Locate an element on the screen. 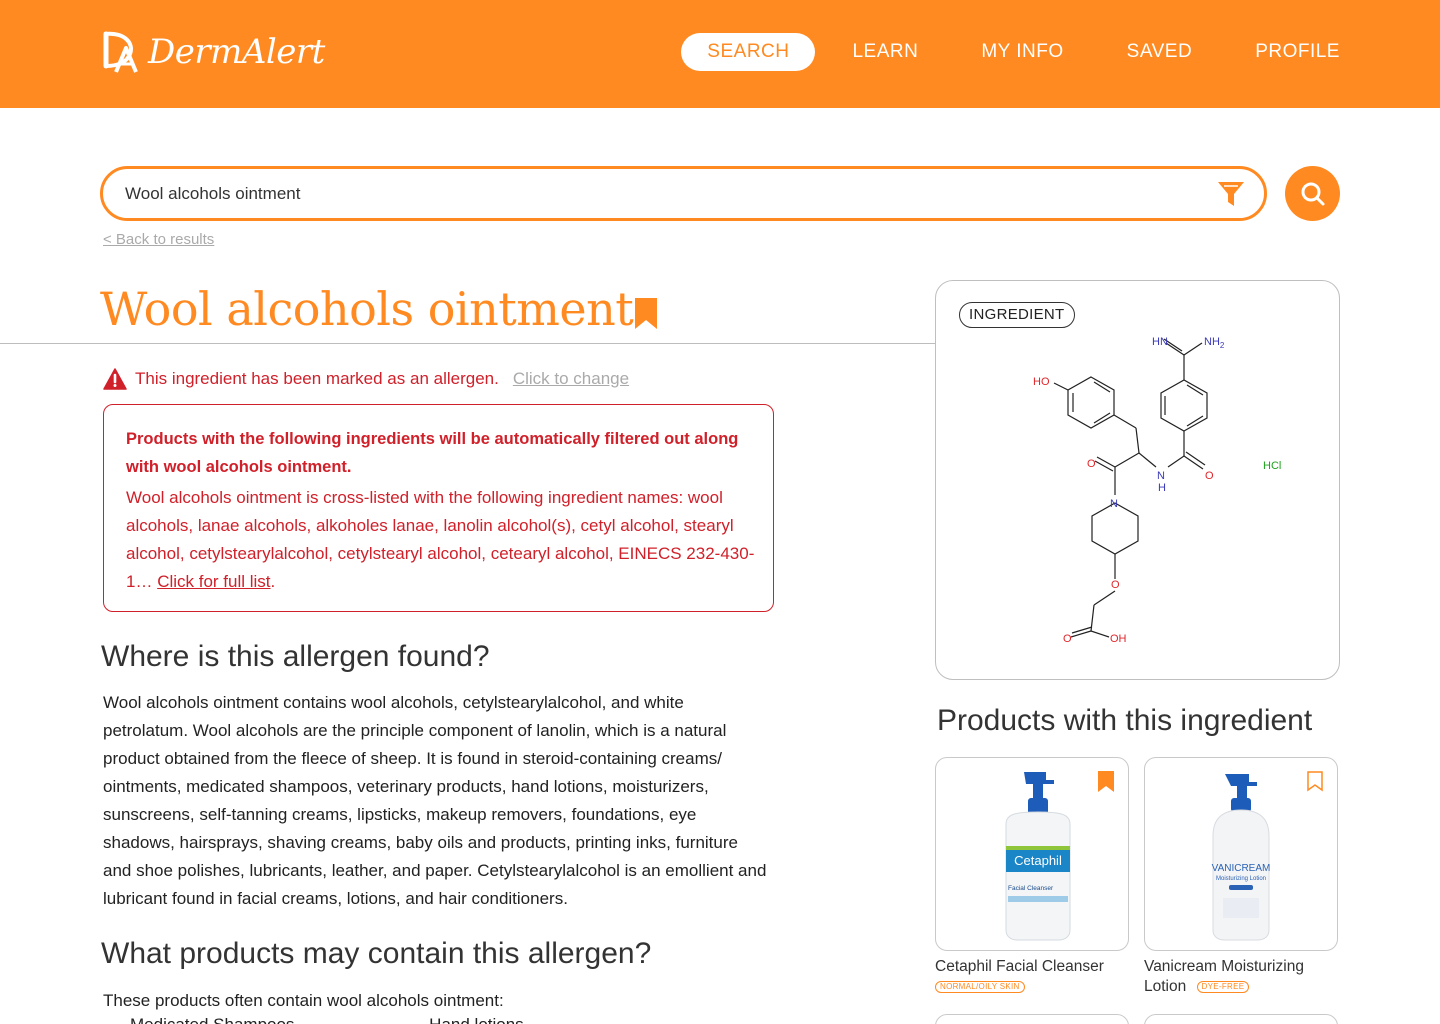 The image size is (1440, 1024). svg-text: Cetaphil is located at coordinates (1038, 860).